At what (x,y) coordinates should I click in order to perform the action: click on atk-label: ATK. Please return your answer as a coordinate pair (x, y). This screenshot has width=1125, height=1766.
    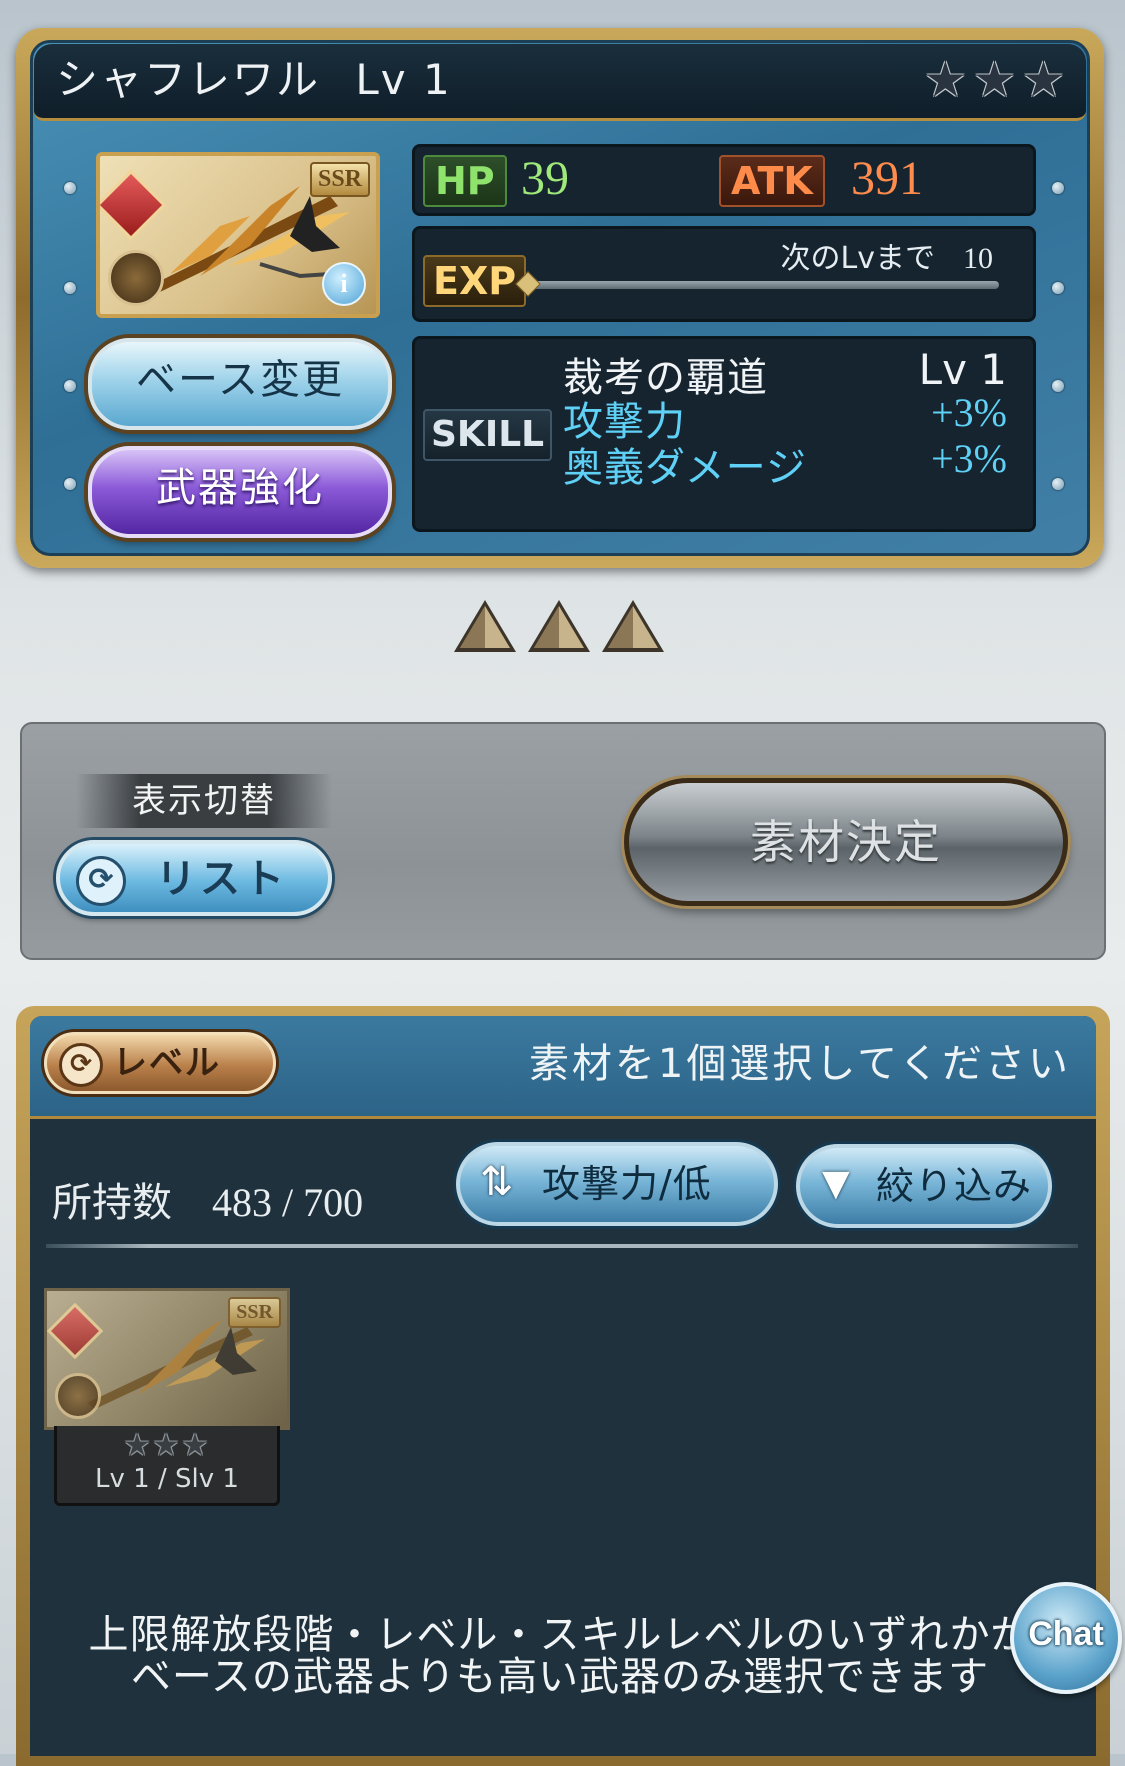
    Looking at the image, I should click on (772, 181).